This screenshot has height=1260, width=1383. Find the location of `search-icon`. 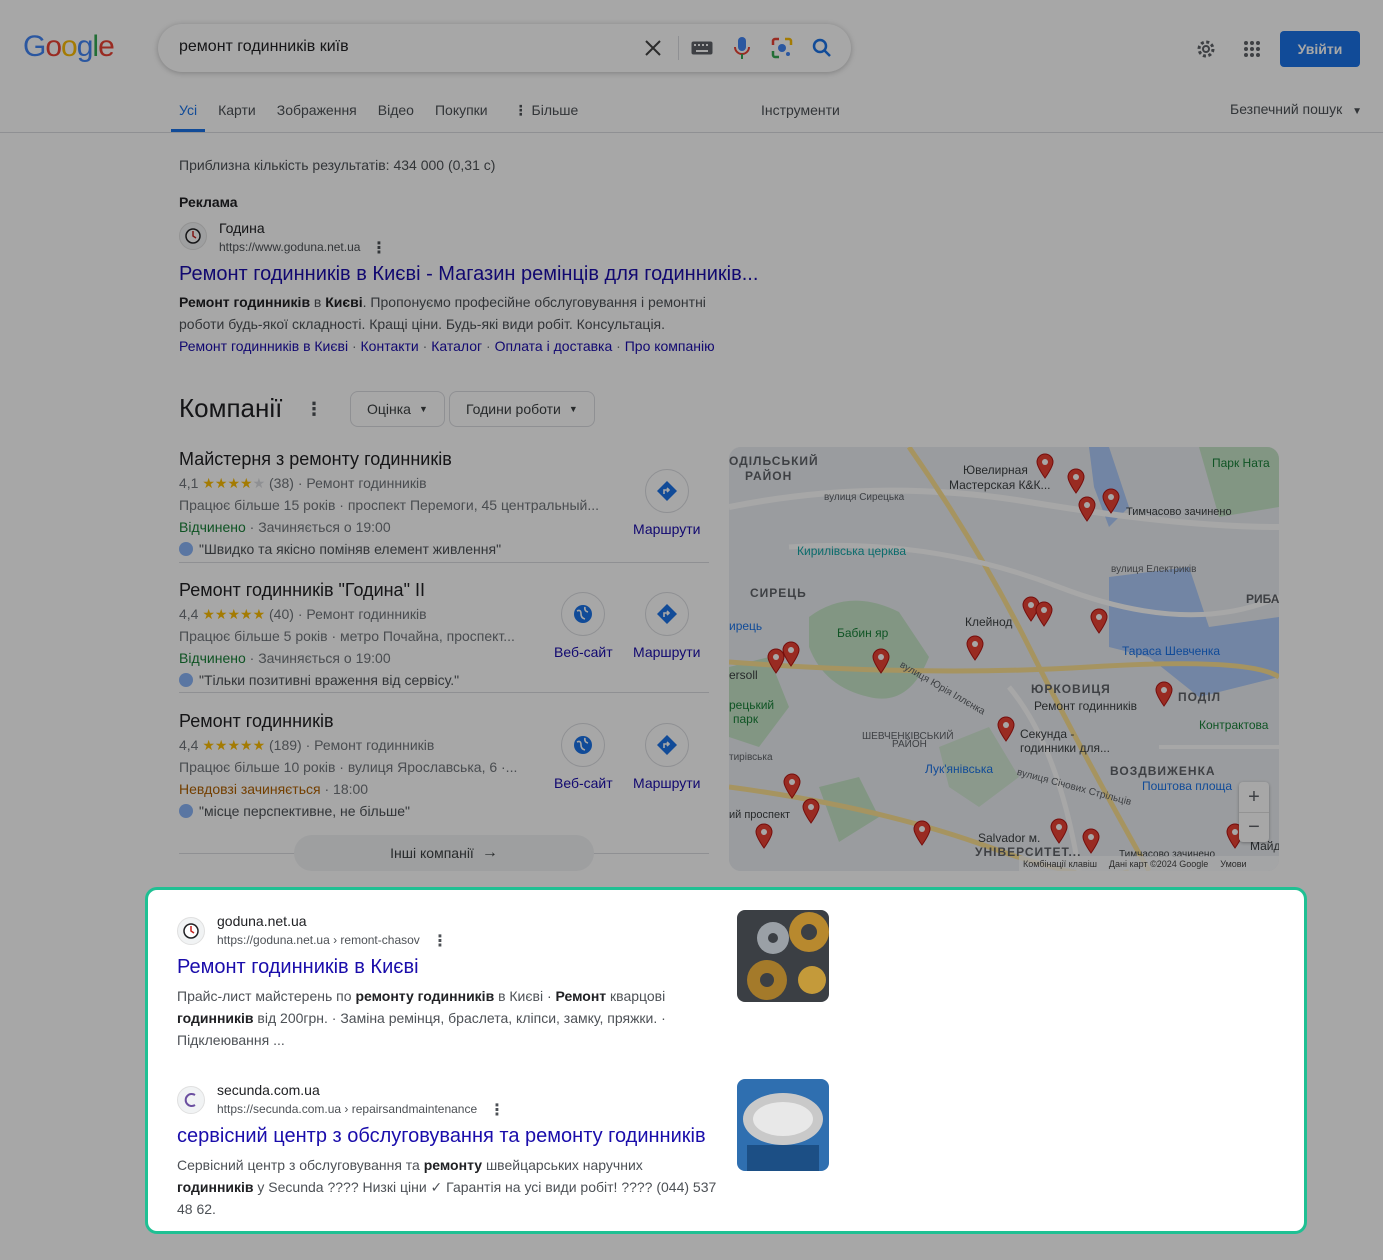

search-icon is located at coordinates (822, 48).